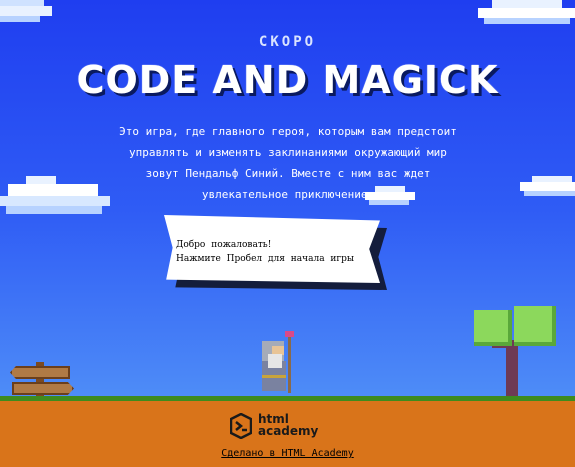 Image resolution: width=575 pixels, height=467 pixels. I want to click on made-by-footer: Сделано в HTML Academy, so click(287, 453).